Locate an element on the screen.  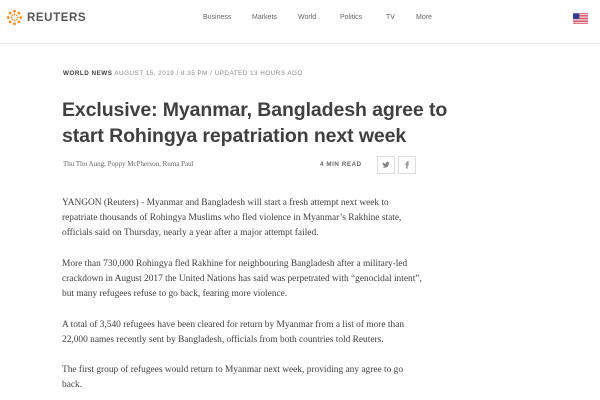
reuters-logo-icon is located at coordinates (14, 17).